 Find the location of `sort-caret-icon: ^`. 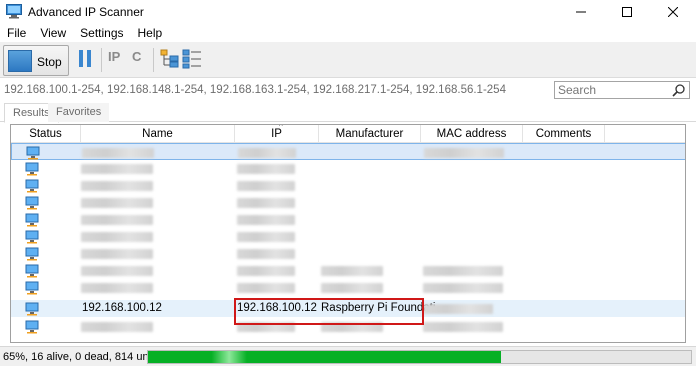

sort-caret-icon: ^ is located at coordinates (281, 127).